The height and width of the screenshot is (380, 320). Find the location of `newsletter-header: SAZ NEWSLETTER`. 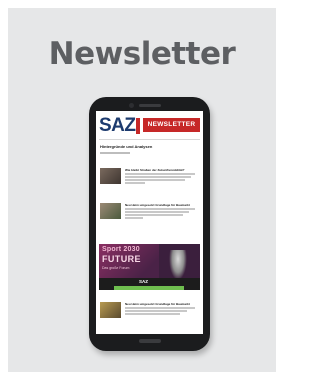

newsletter-header: SAZ NEWSLETTER is located at coordinates (149, 126).